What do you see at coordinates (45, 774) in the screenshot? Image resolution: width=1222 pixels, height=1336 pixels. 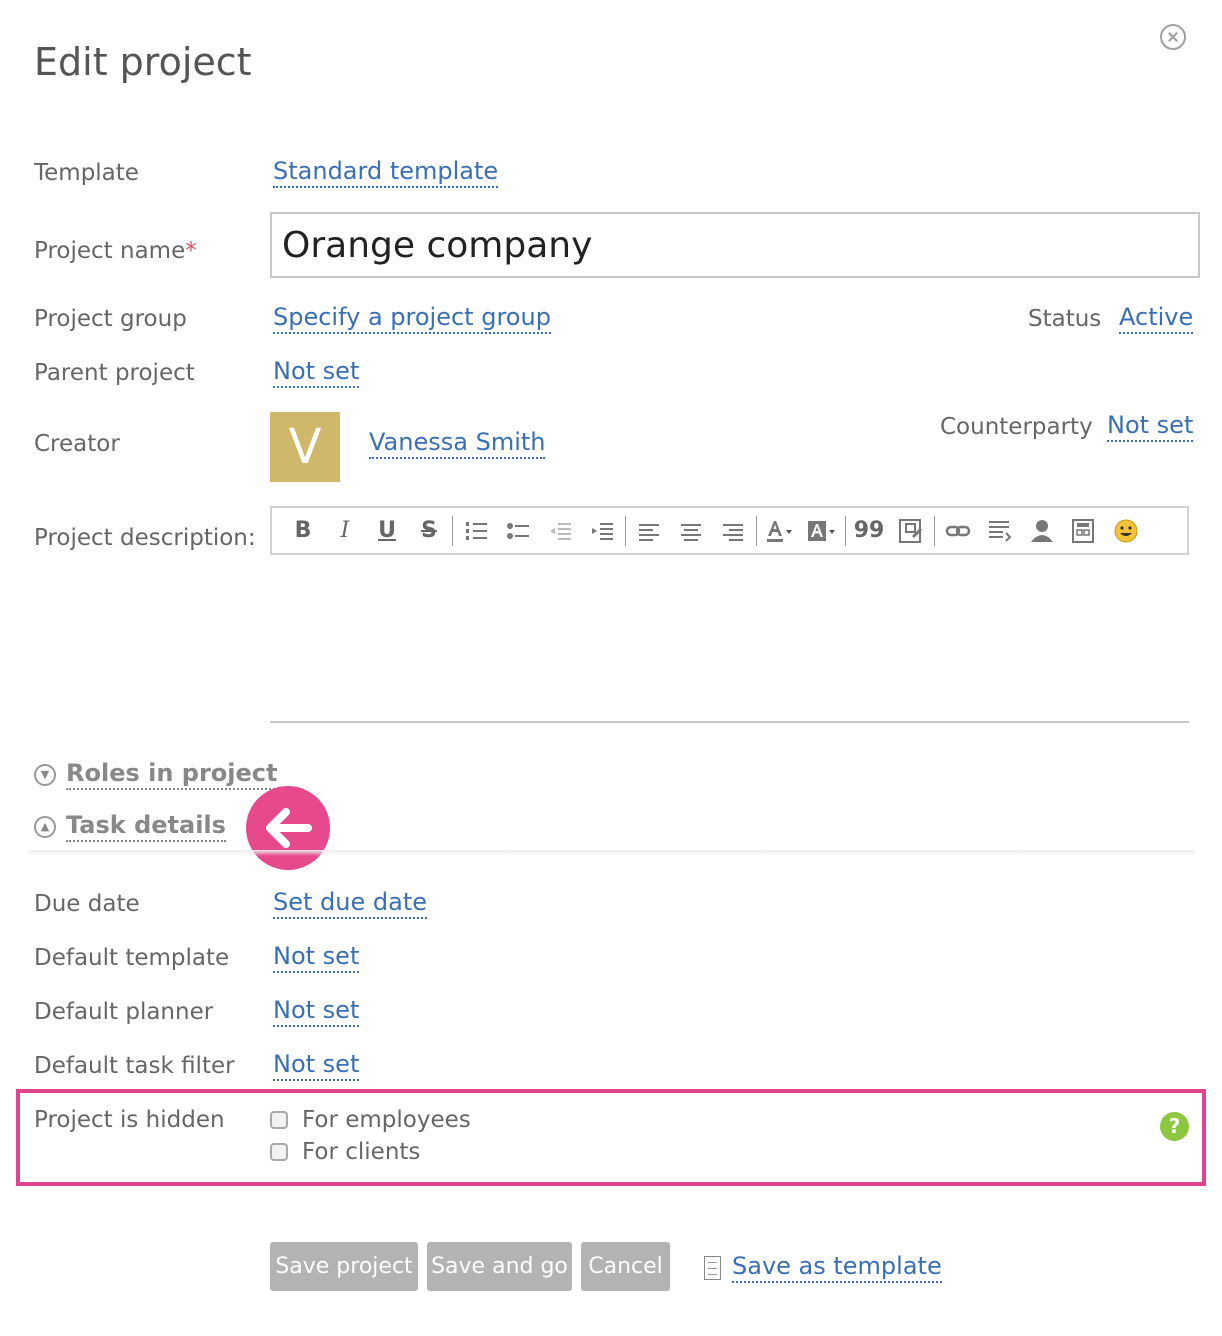 I see `chevron-down-icon: ▼` at bounding box center [45, 774].